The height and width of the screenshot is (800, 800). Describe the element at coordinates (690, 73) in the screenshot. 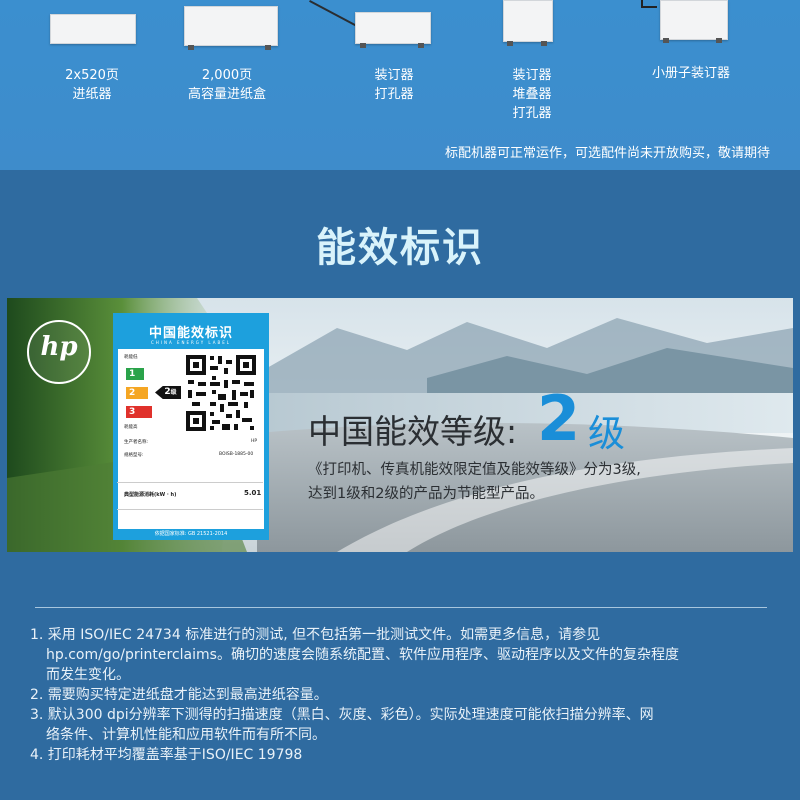

I see `accessory-label-booklet-maker: 小册子装订器` at that location.